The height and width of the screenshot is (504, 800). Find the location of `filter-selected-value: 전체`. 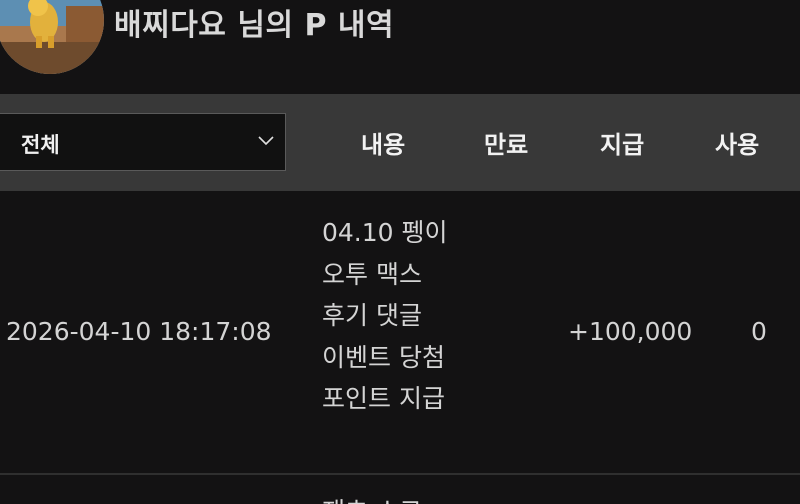

filter-selected-value: 전체 is located at coordinates (40, 145).